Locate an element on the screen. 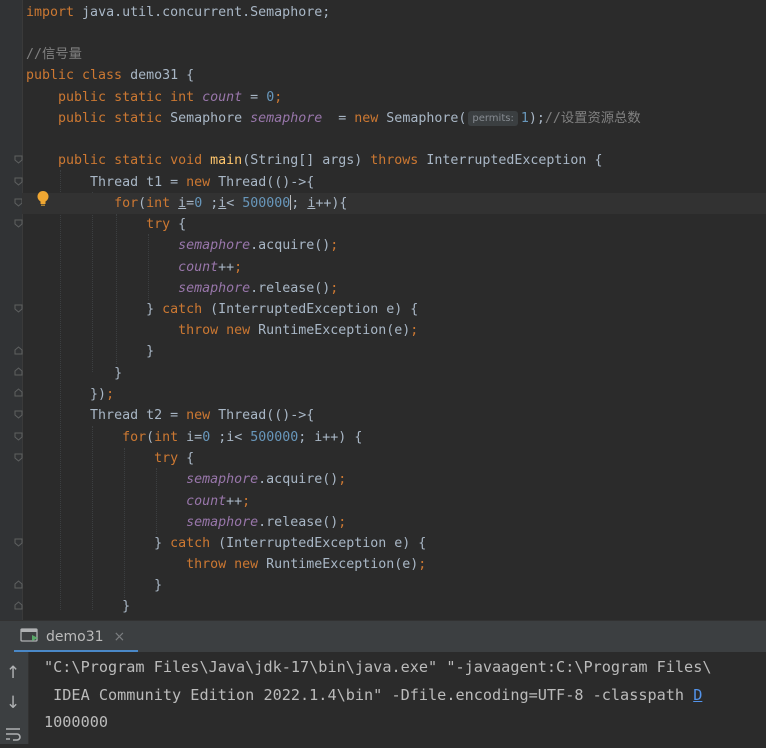  console-output: 1000000 is located at coordinates (76, 722).